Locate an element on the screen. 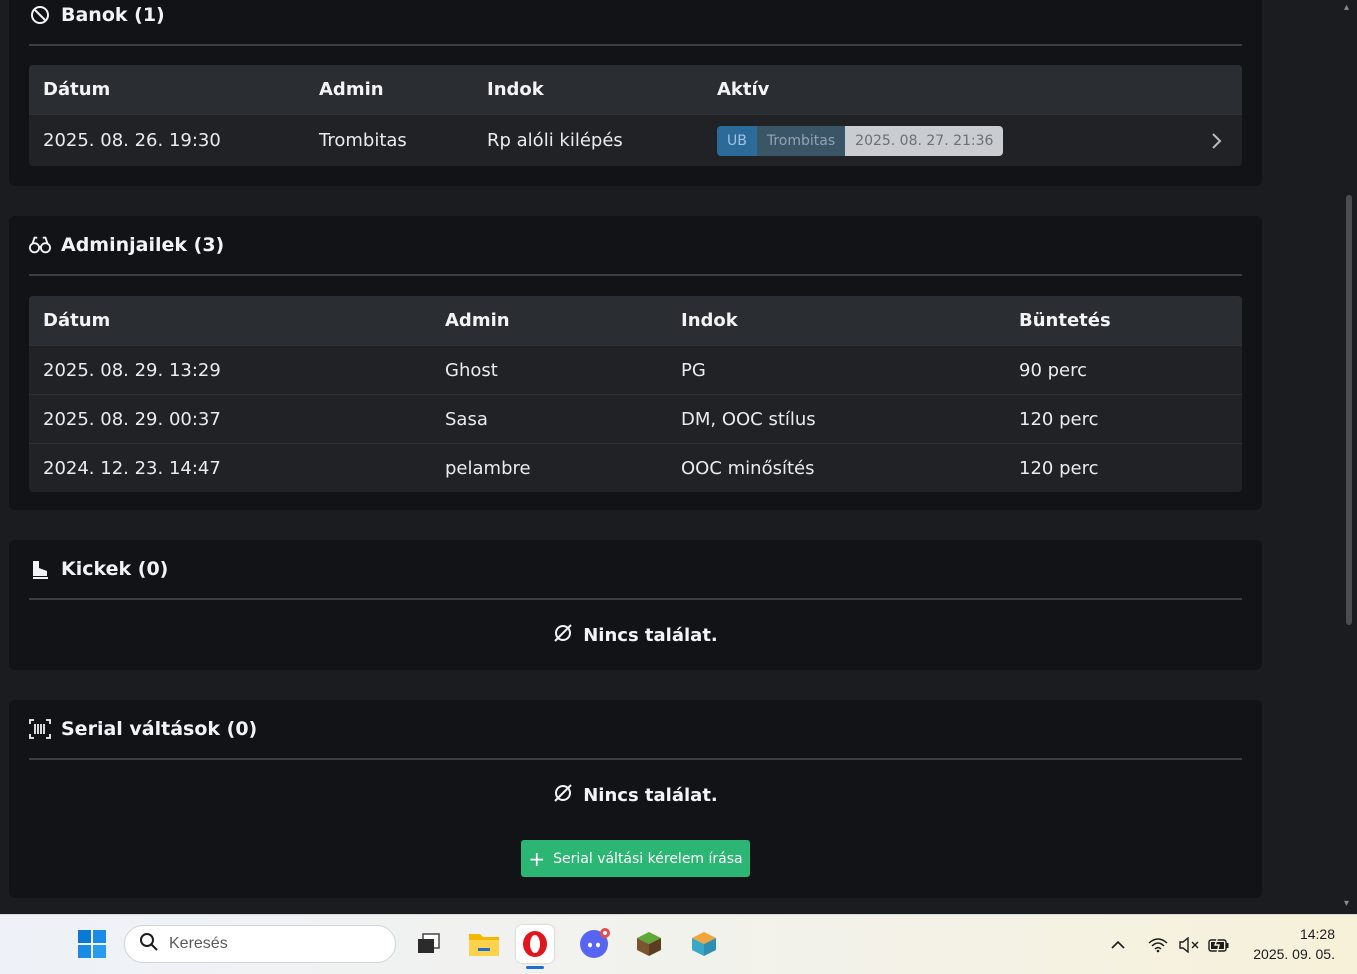  ub-badge: UB is located at coordinates (737, 140).